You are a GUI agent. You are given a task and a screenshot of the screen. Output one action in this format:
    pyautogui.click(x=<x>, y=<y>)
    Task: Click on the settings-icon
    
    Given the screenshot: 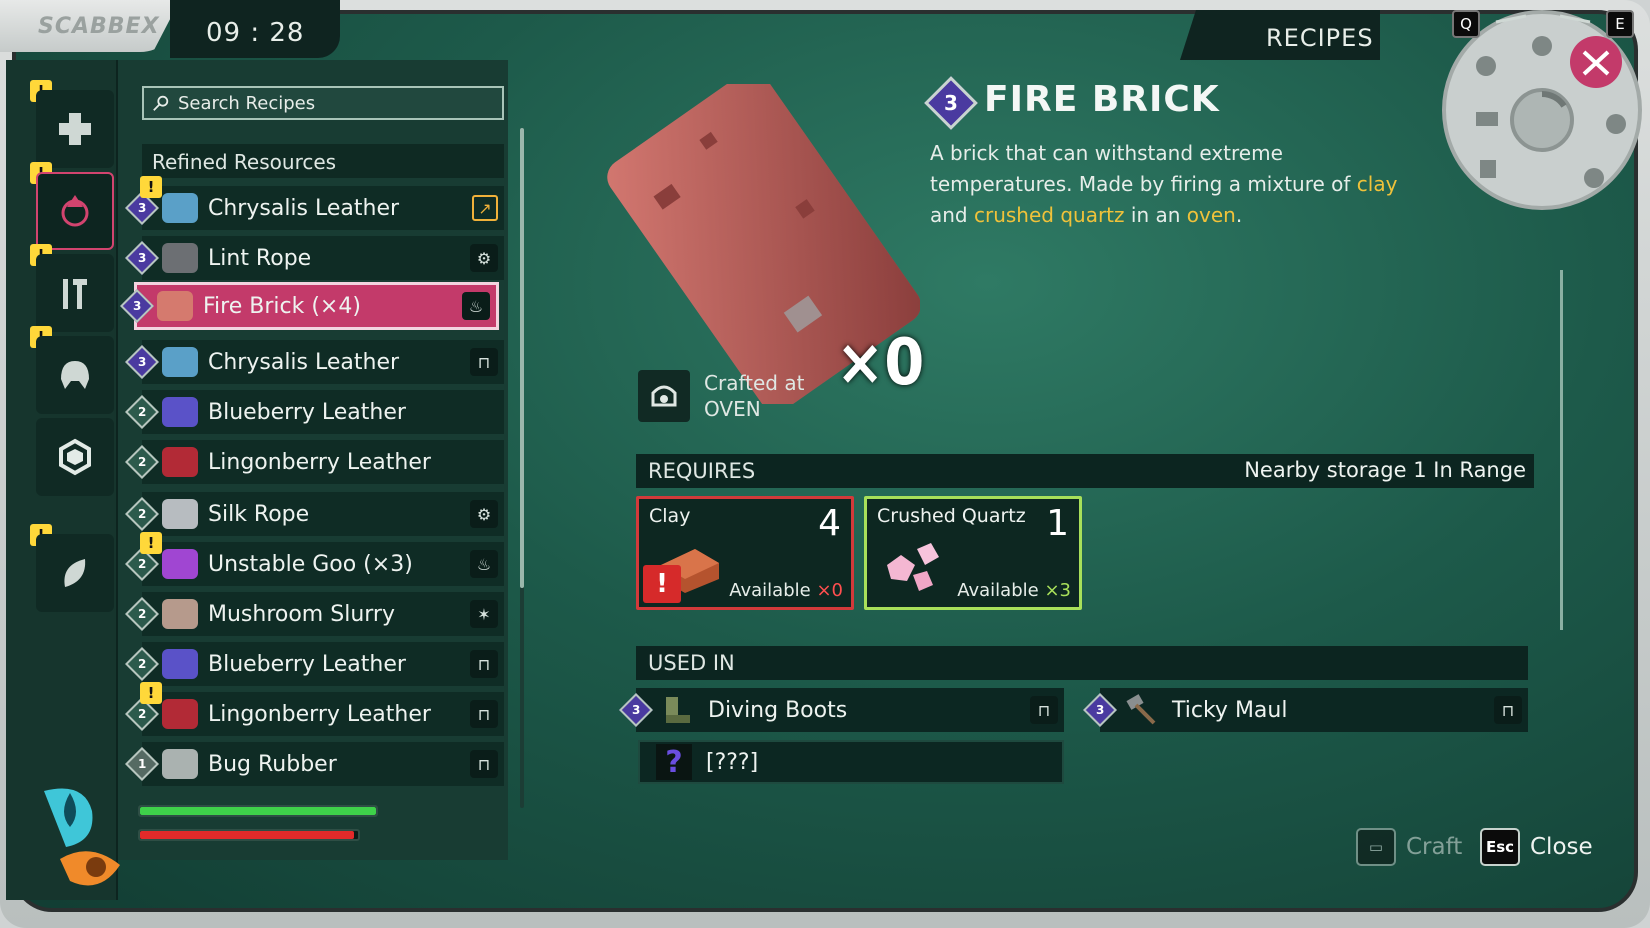 What is the action you would take?
    pyautogui.click(x=1486, y=66)
    